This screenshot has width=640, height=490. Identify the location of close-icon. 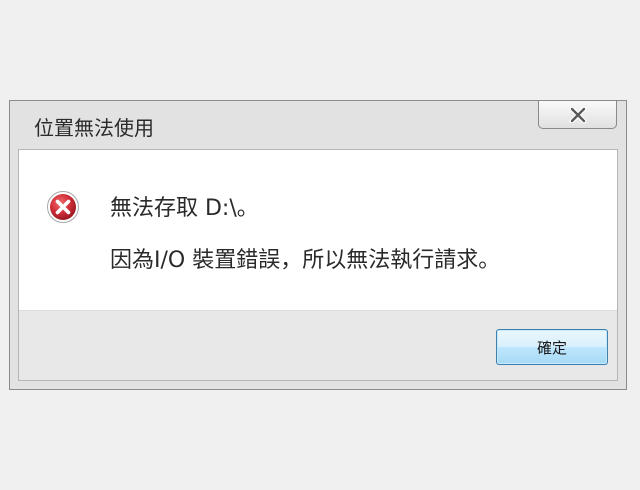
(577, 114).